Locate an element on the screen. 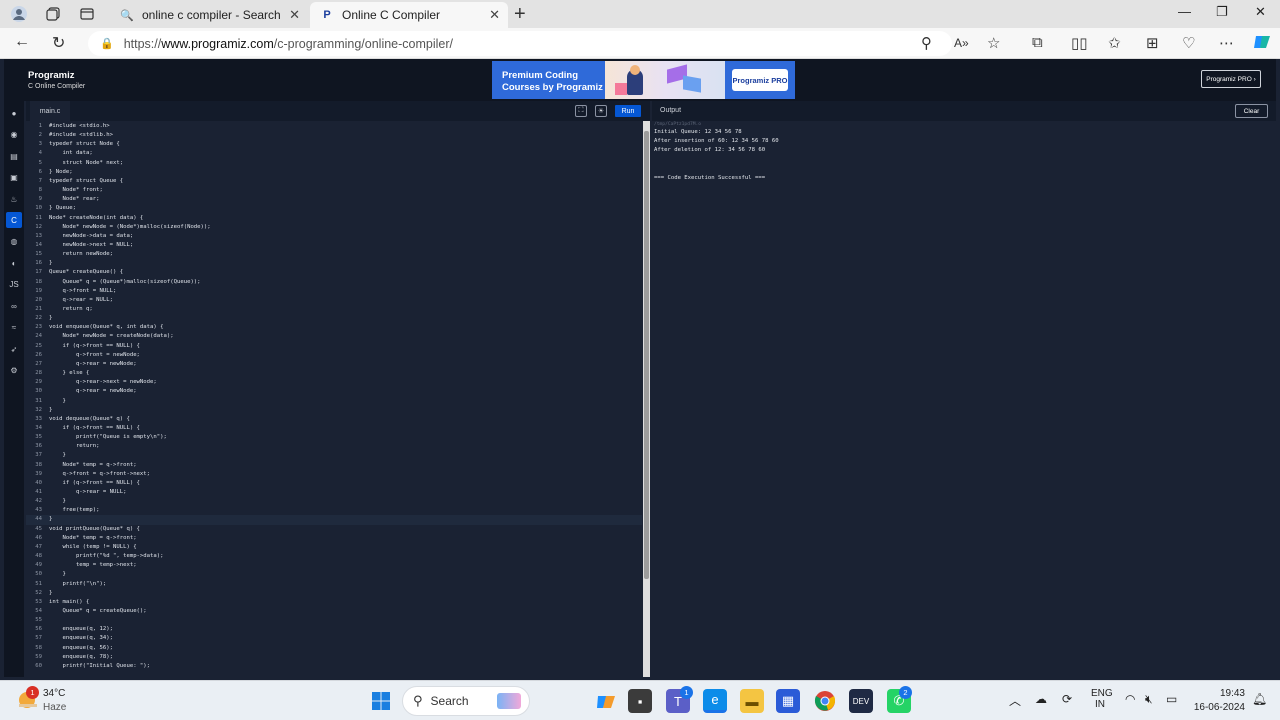 This screenshot has width=1280, height=720. code-line: 32} is located at coordinates (334, 410).